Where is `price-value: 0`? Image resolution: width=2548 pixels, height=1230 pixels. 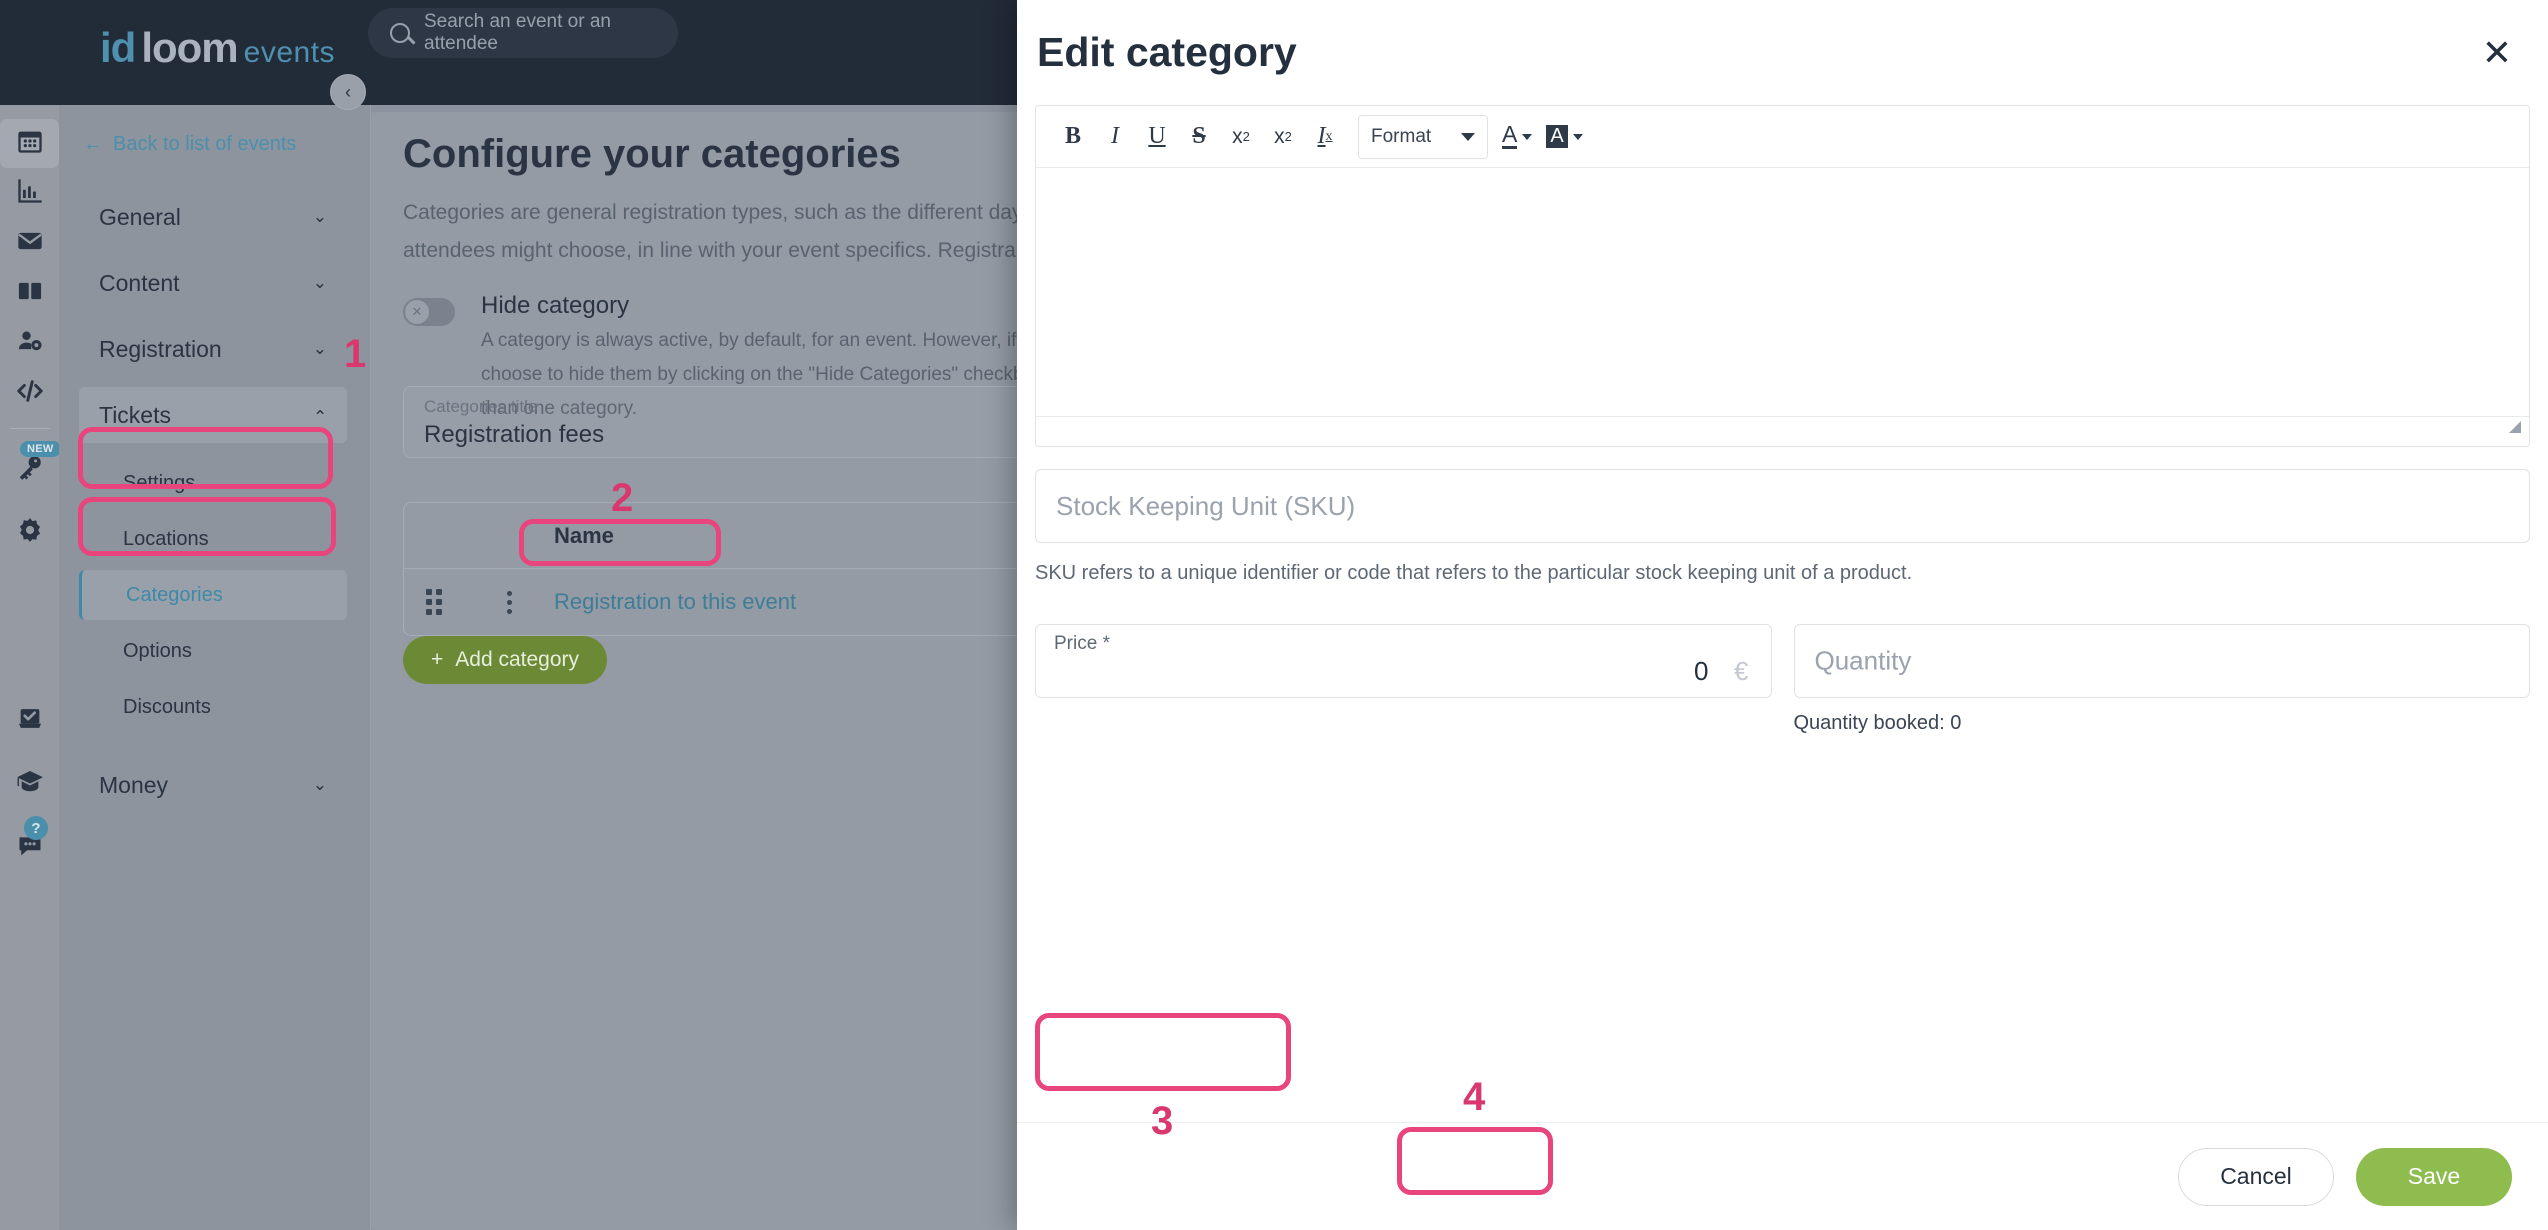
price-value: 0 is located at coordinates (1701, 671).